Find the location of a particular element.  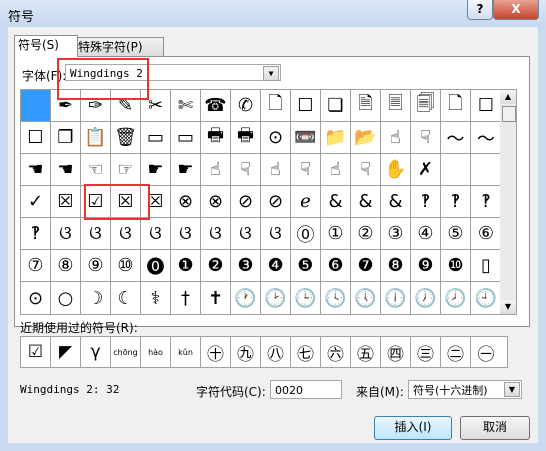

symbol-cell: ⑦ is located at coordinates (36, 266).